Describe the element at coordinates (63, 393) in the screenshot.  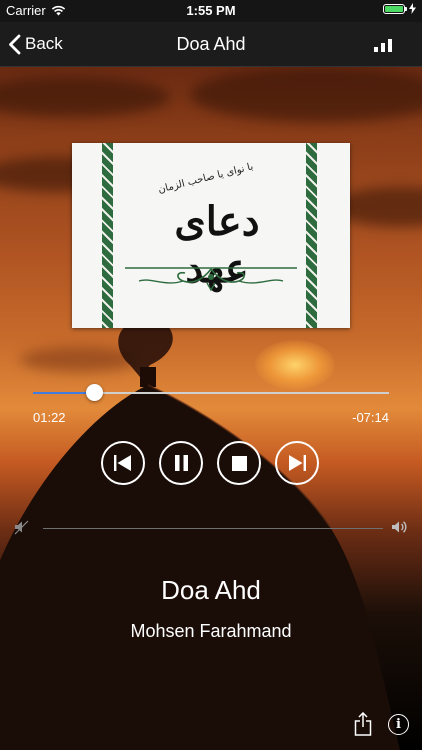
I see `progress-fill` at that location.